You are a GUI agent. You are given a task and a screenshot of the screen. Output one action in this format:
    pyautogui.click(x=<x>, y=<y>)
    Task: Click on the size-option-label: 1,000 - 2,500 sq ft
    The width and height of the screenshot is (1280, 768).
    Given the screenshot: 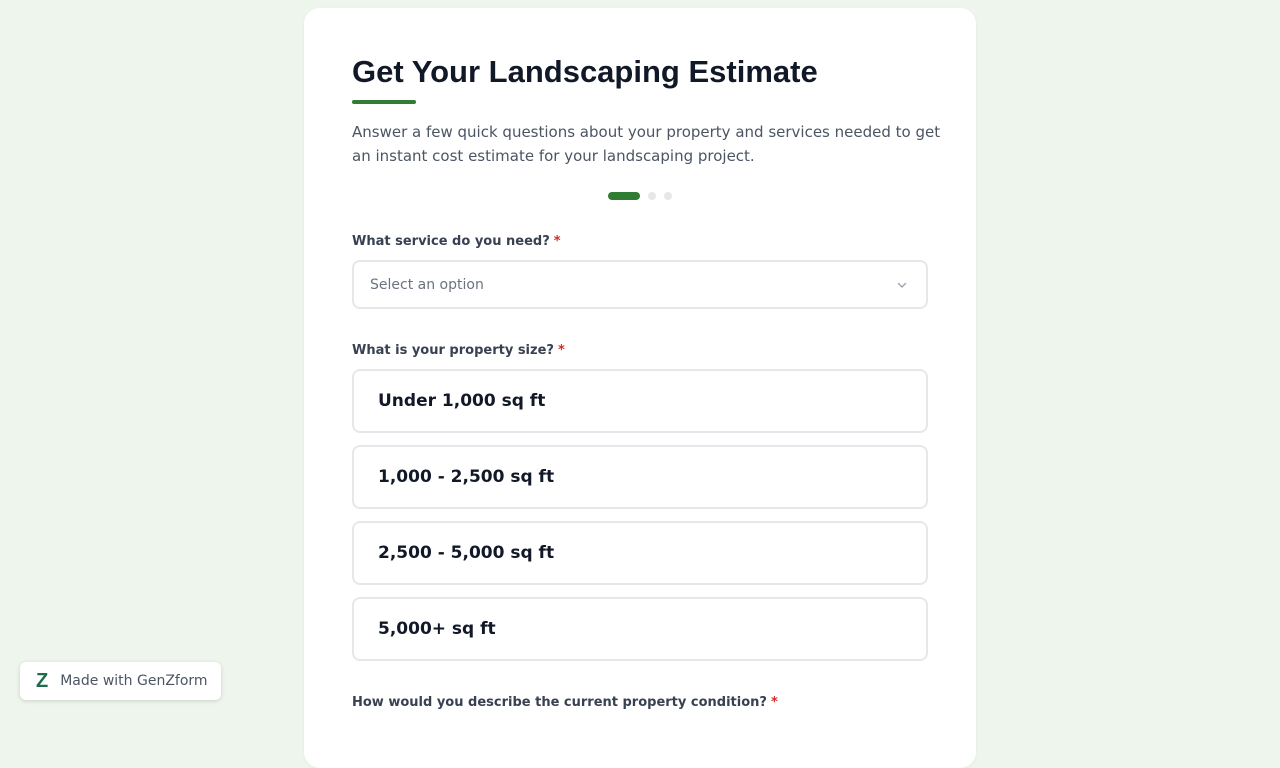 What is the action you would take?
    pyautogui.click(x=466, y=477)
    